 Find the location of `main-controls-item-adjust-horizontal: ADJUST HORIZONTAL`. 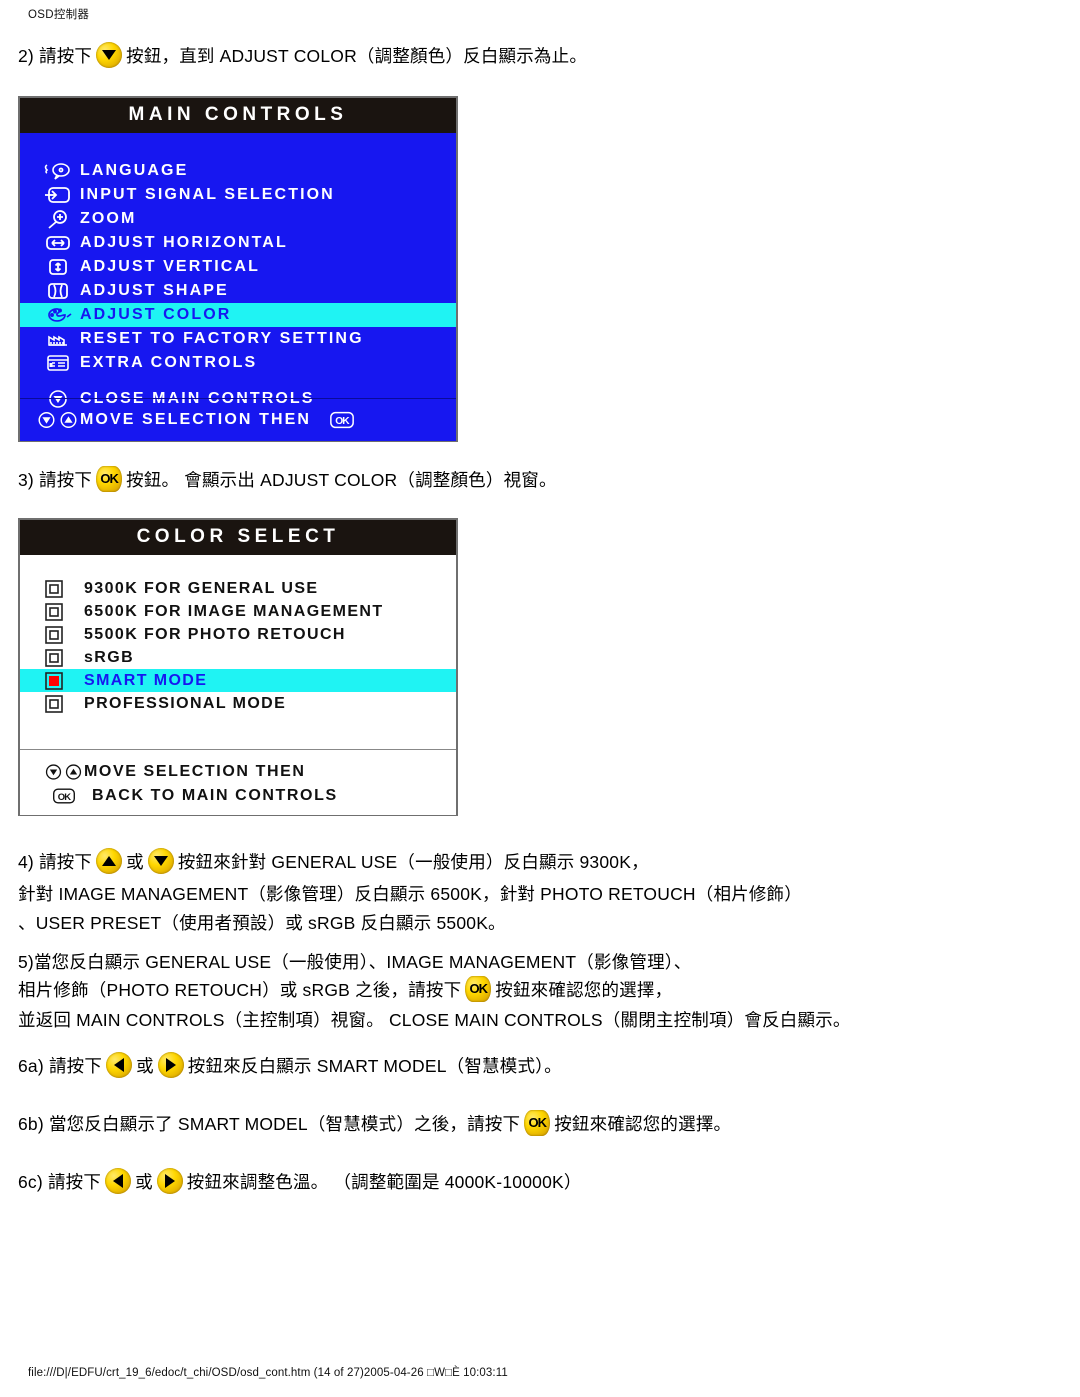

main-controls-item-adjust-horizontal: ADJUST HORIZONTAL is located at coordinates (238, 243).